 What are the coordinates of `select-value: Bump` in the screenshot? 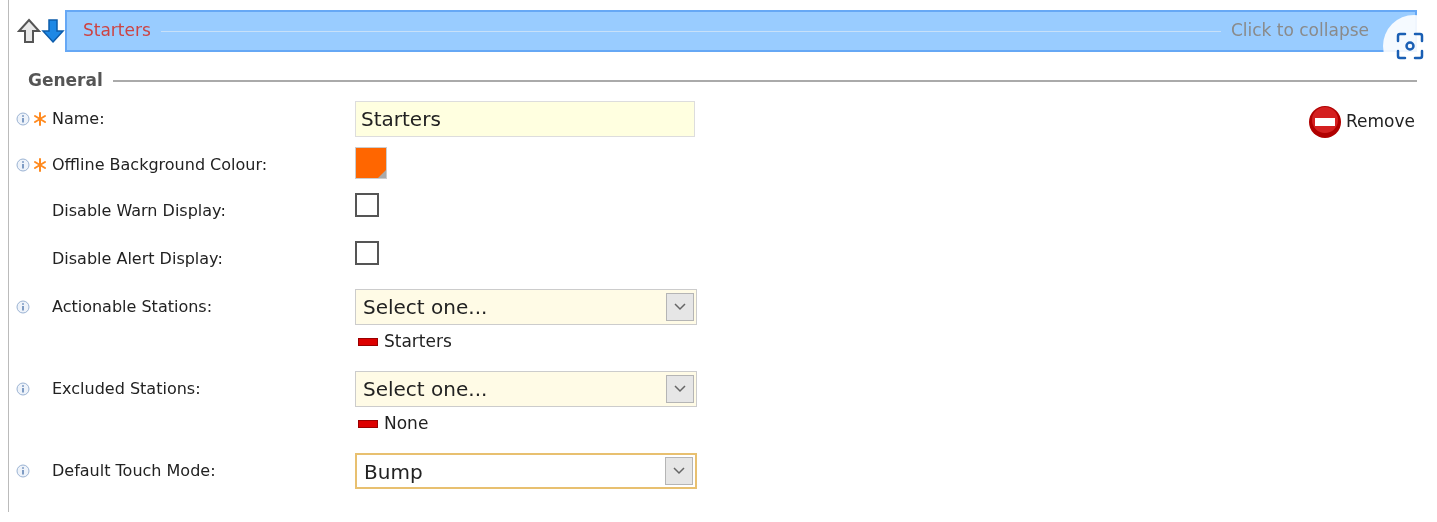 It's located at (393, 472).